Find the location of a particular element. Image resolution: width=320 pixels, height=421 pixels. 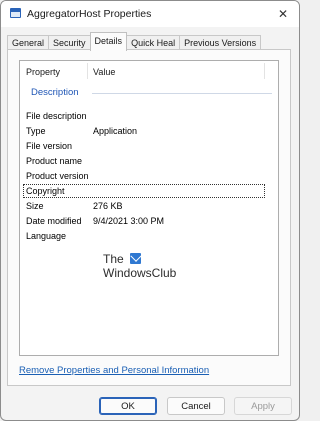

property-name: File version is located at coordinates (49, 146).